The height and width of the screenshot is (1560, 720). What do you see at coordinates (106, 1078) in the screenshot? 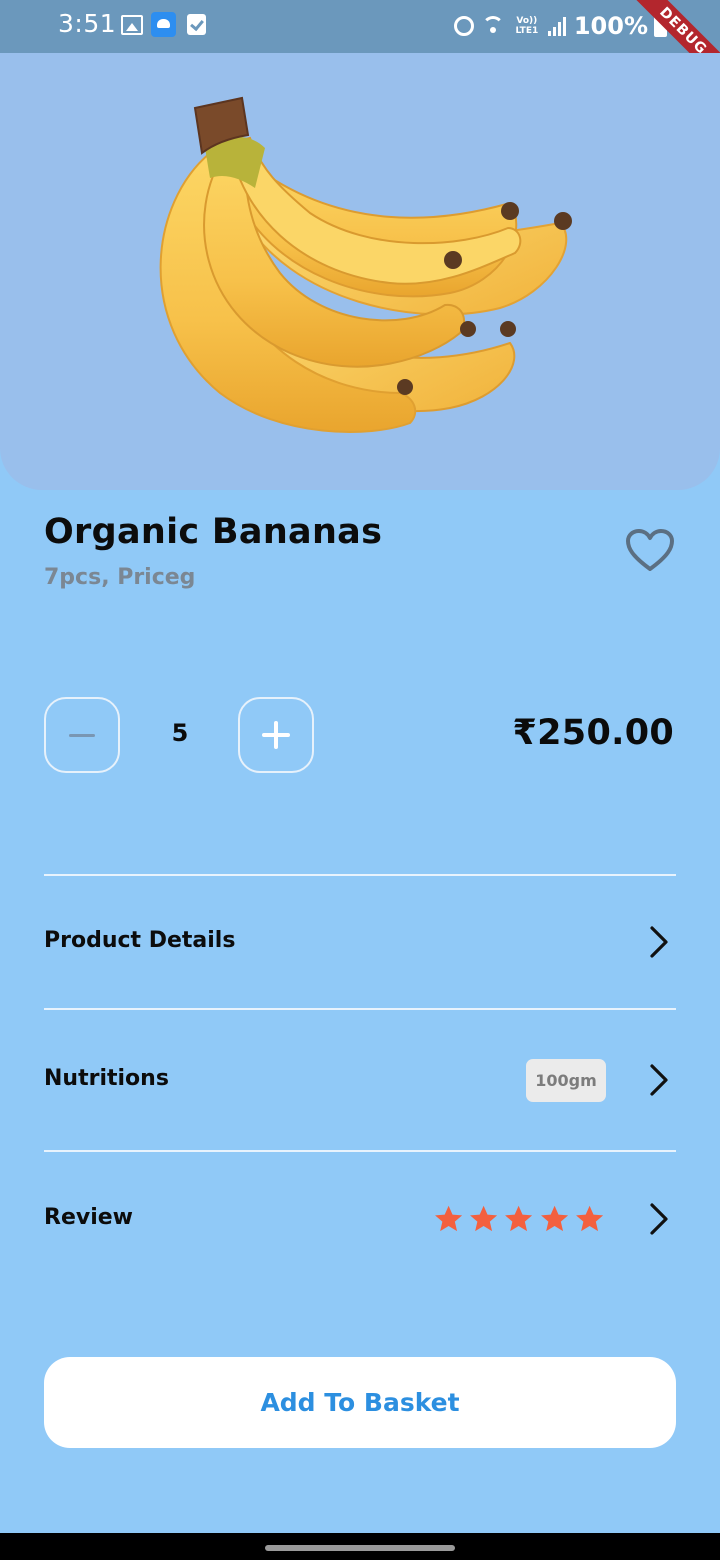
I see `nutritions-label: Nutritions` at bounding box center [106, 1078].